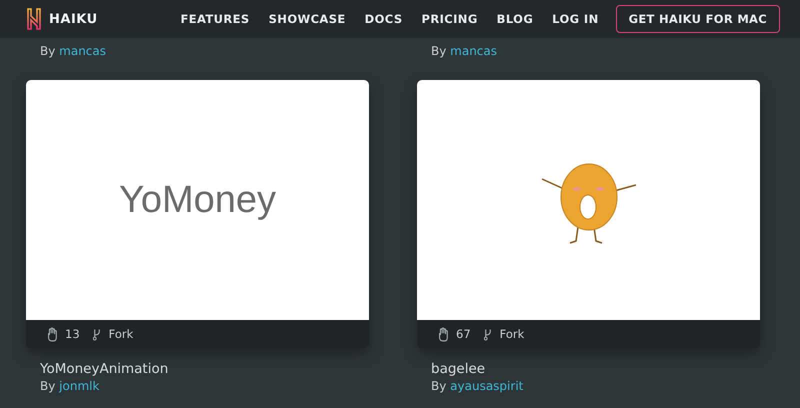  What do you see at coordinates (383, 19) in the screenshot?
I see `nav-link: DOCS` at bounding box center [383, 19].